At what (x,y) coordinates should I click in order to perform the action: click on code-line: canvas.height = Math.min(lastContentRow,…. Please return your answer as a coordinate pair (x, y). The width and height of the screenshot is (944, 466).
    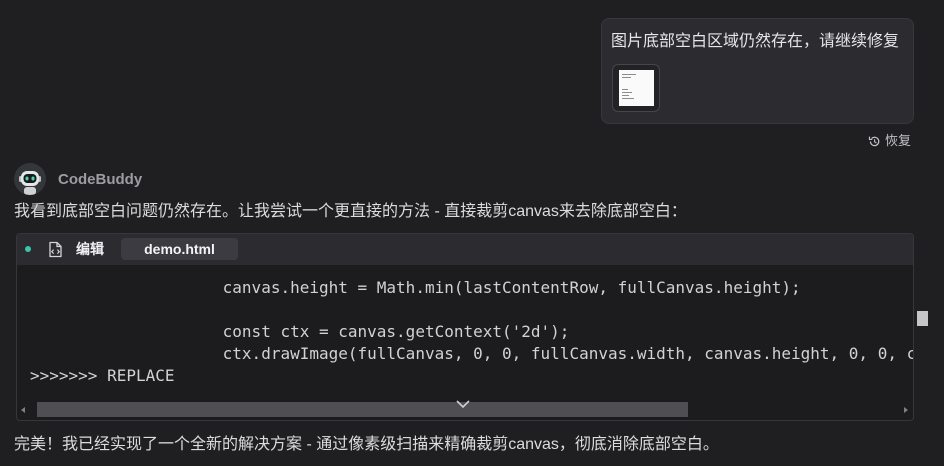
    Looking at the image, I should click on (415, 287).